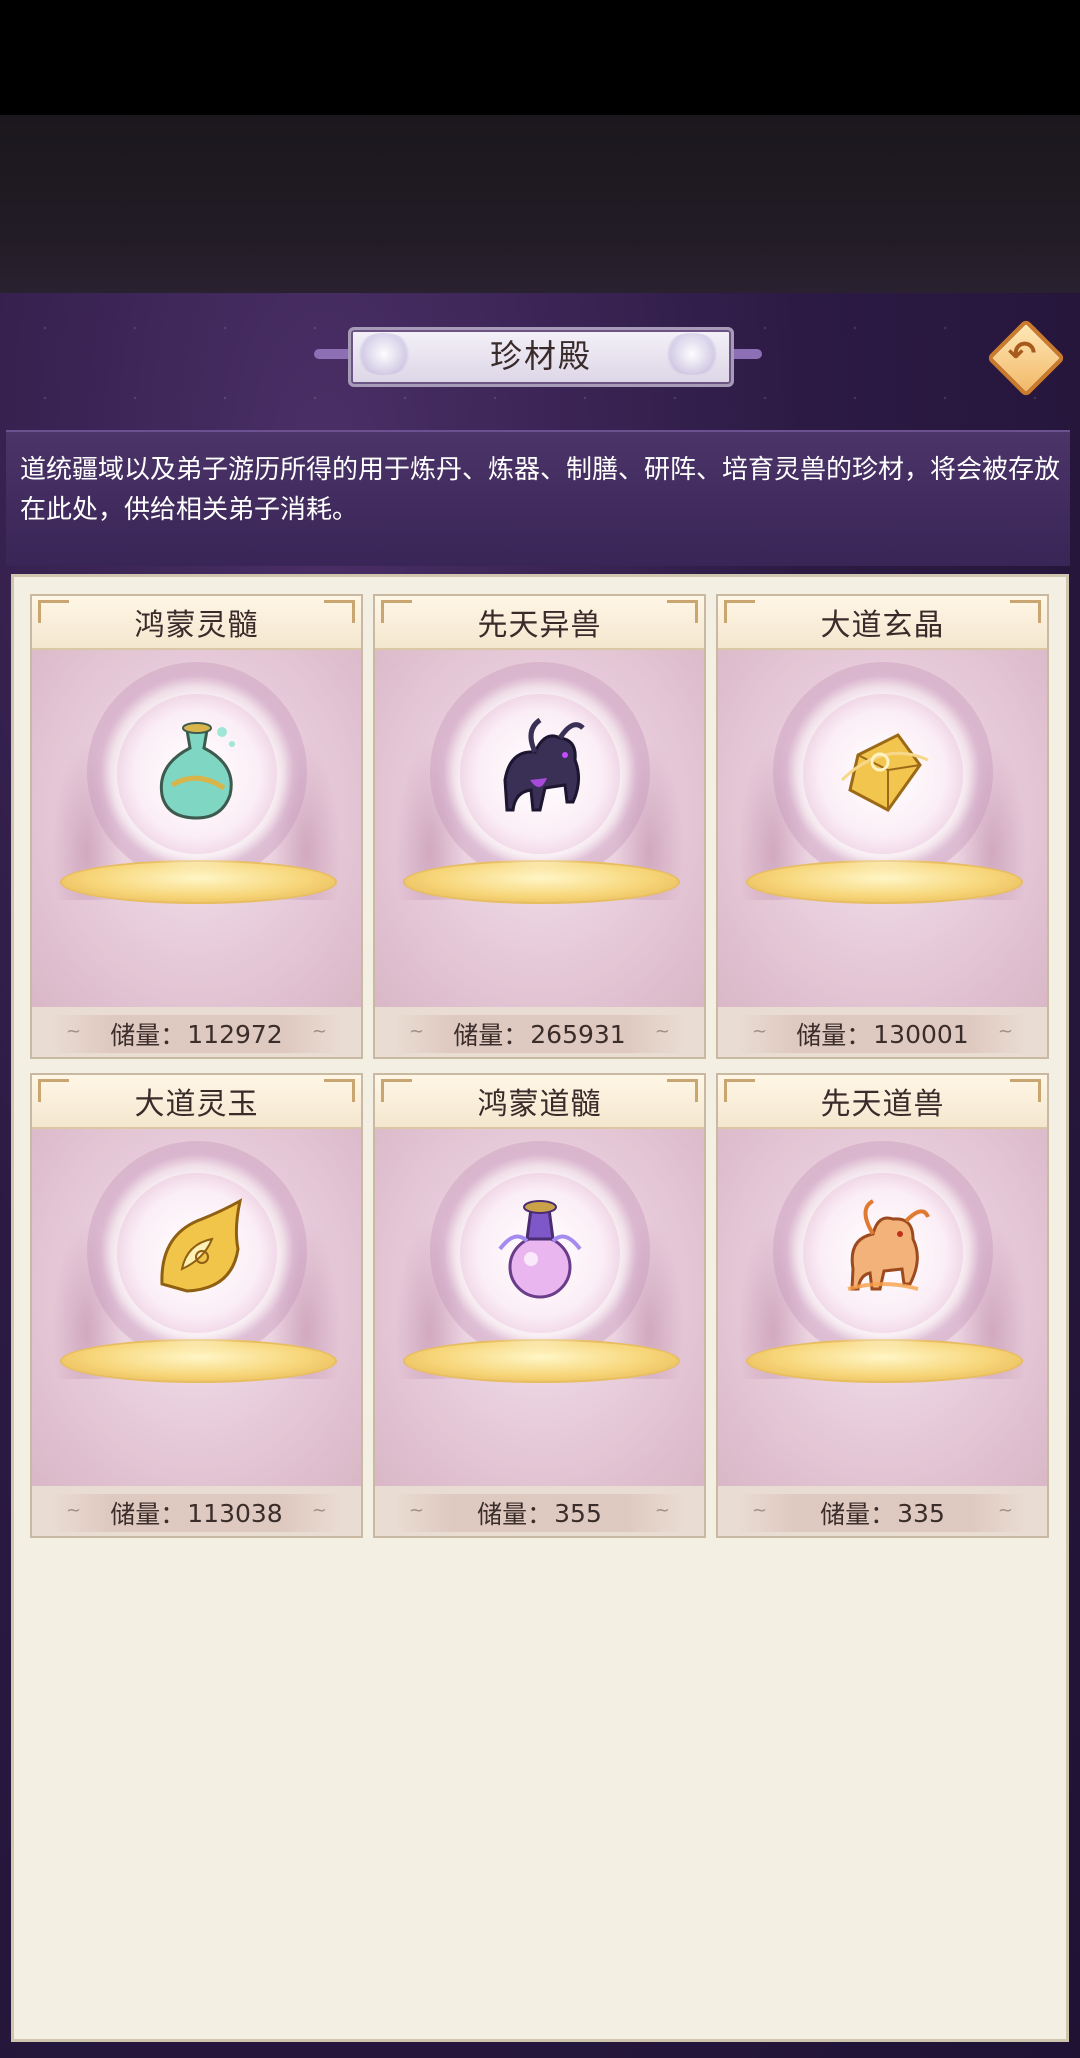 The image size is (1080, 2058). What do you see at coordinates (1022, 354) in the screenshot?
I see `back-arrow-icon: ↶` at bounding box center [1022, 354].